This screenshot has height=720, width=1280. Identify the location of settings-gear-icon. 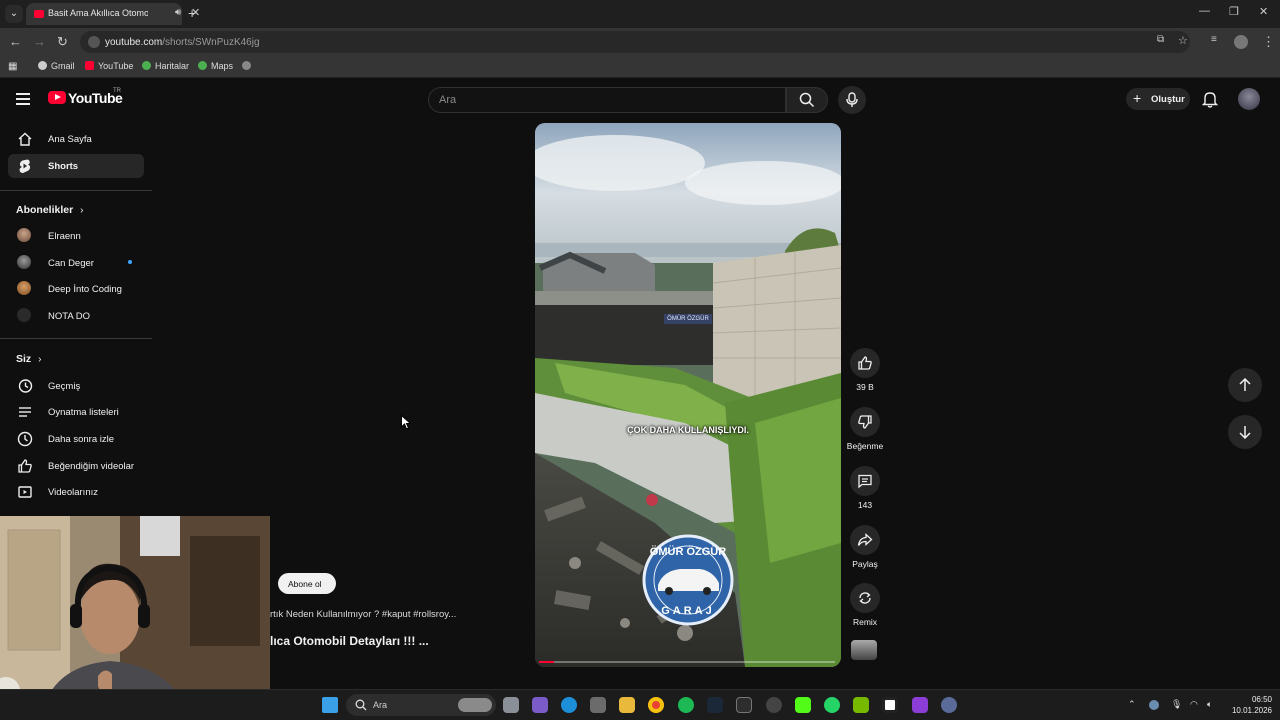
(774, 705).